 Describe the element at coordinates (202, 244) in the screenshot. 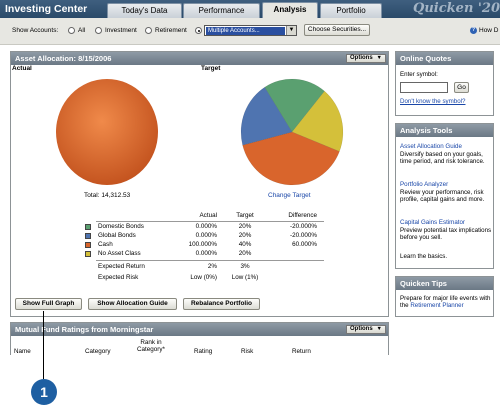

I see `actual-value: 100.000%` at that location.